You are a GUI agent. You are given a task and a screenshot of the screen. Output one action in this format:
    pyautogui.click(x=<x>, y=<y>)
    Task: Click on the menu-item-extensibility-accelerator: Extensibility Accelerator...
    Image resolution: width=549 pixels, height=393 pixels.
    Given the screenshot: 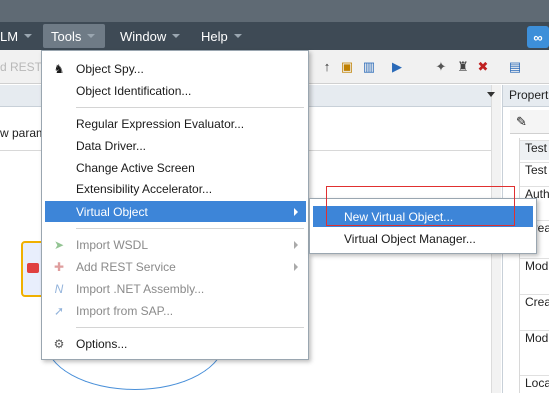 What is the action you would take?
    pyautogui.click(x=175, y=188)
    